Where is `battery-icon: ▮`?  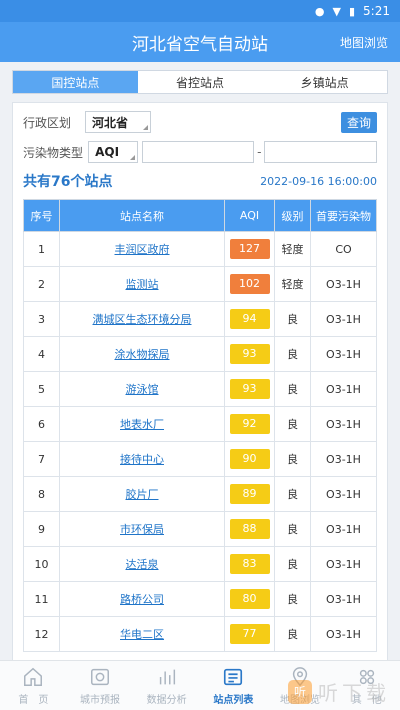
battery-icon: ▮ is located at coordinates (352, 11).